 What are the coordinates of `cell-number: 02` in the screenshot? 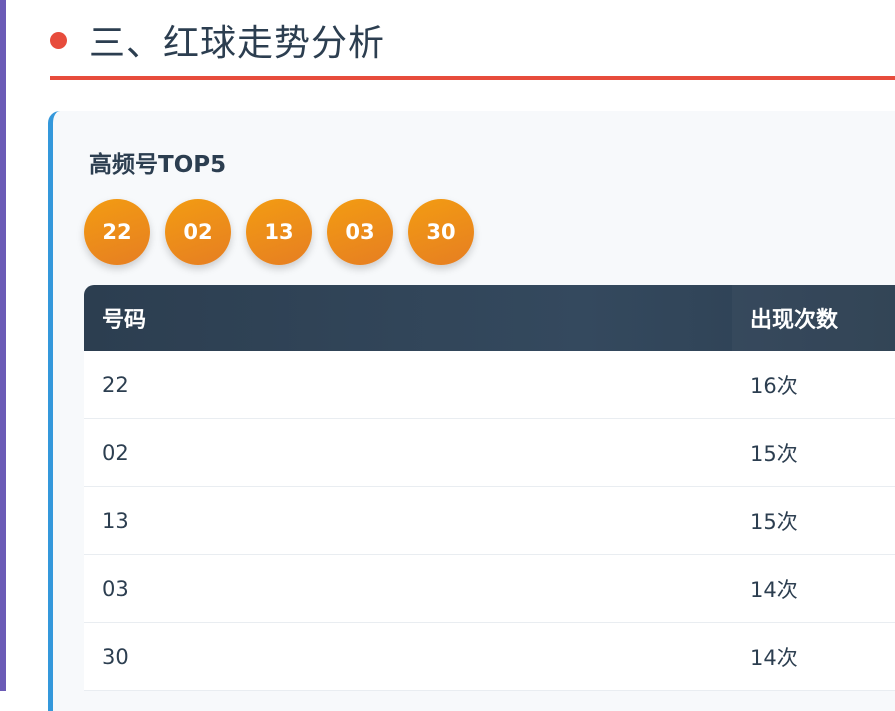 It's located at (115, 452).